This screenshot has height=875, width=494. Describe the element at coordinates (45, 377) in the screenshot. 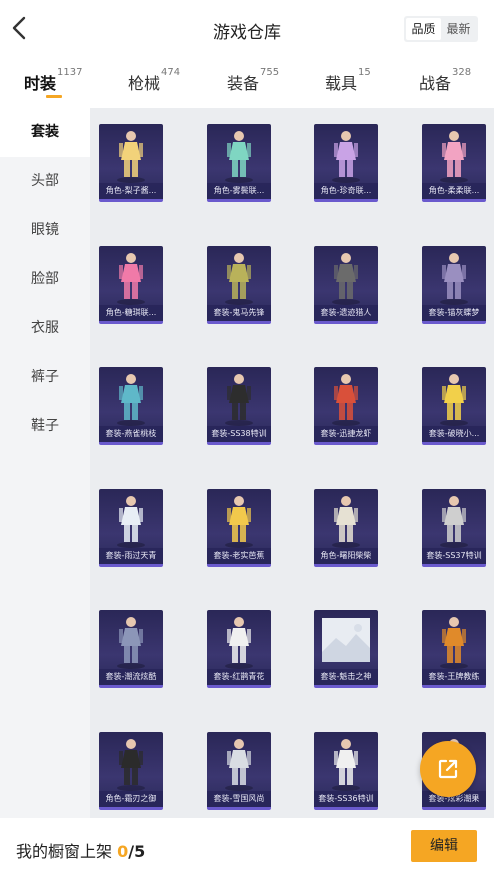

I see `sidebar-item-pants: 裤子` at that location.